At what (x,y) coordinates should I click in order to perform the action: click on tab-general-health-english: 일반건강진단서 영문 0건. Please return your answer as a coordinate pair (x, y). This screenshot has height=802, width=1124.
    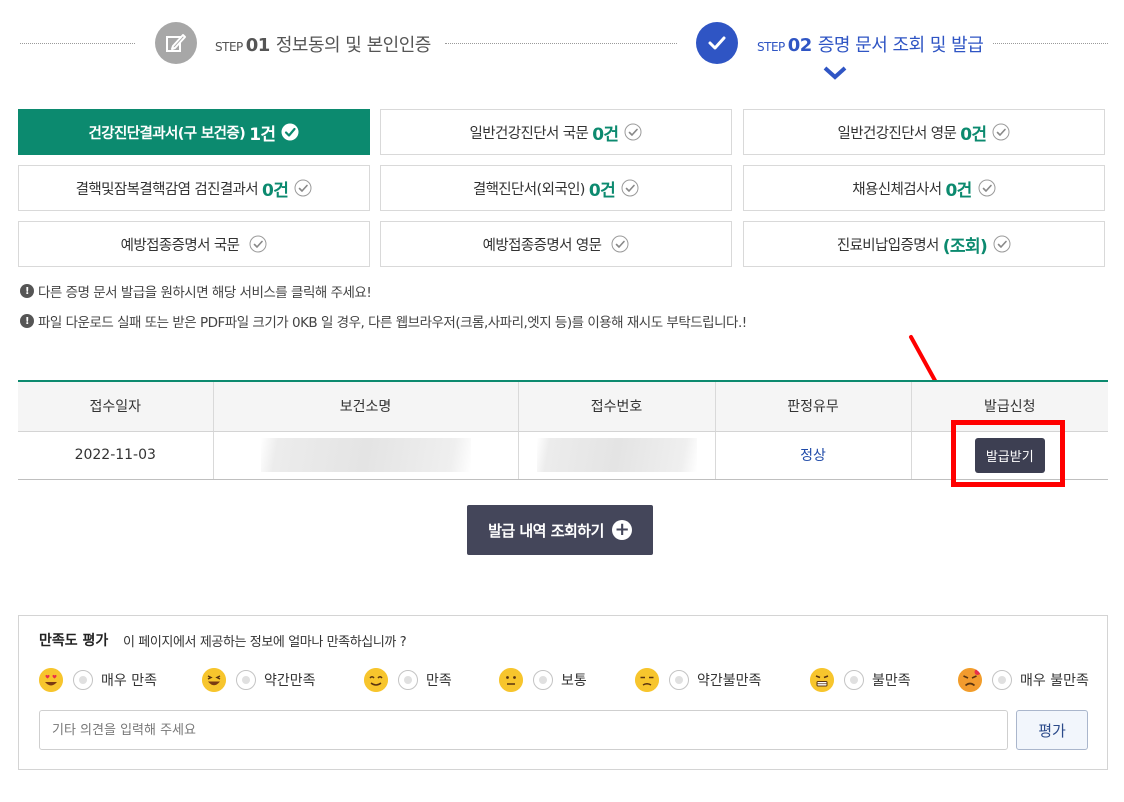
    Looking at the image, I should click on (924, 132).